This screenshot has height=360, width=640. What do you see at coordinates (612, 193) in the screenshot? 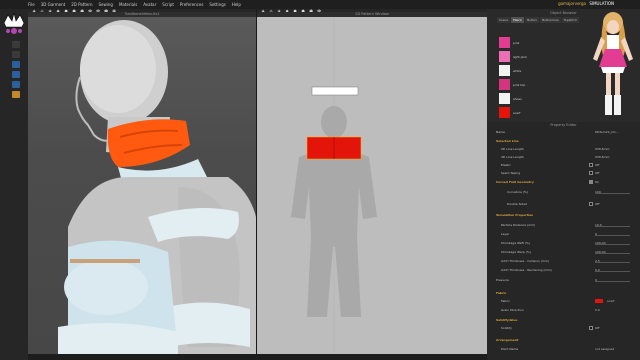
I see `curvature-slider` at bounding box center [612, 193].